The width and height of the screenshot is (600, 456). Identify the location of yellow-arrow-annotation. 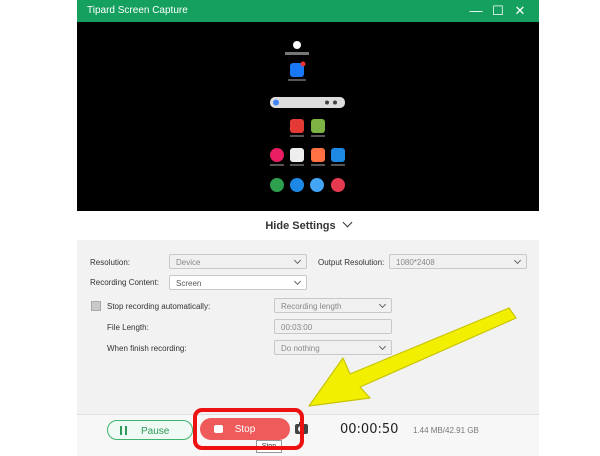
(412, 357).